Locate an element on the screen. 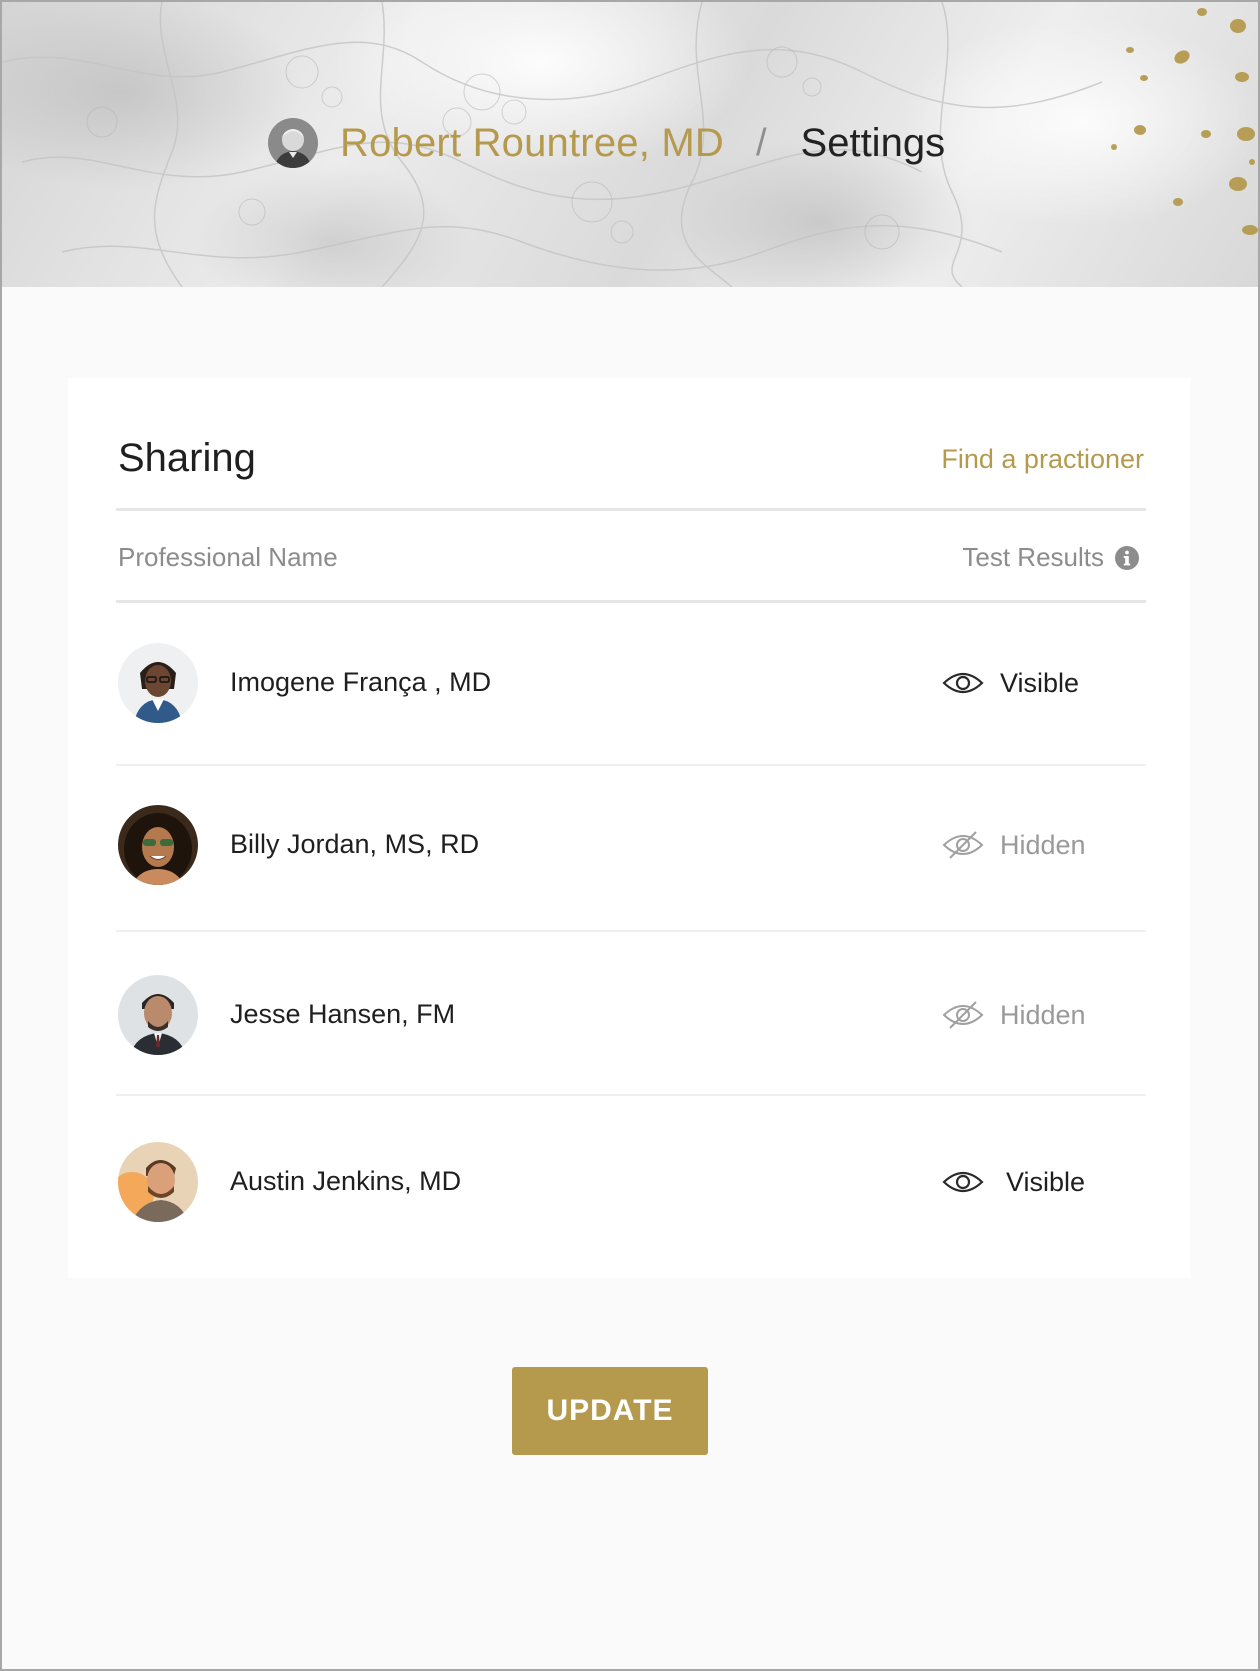 This screenshot has width=1260, height=1671. user-avatar is located at coordinates (293, 143).